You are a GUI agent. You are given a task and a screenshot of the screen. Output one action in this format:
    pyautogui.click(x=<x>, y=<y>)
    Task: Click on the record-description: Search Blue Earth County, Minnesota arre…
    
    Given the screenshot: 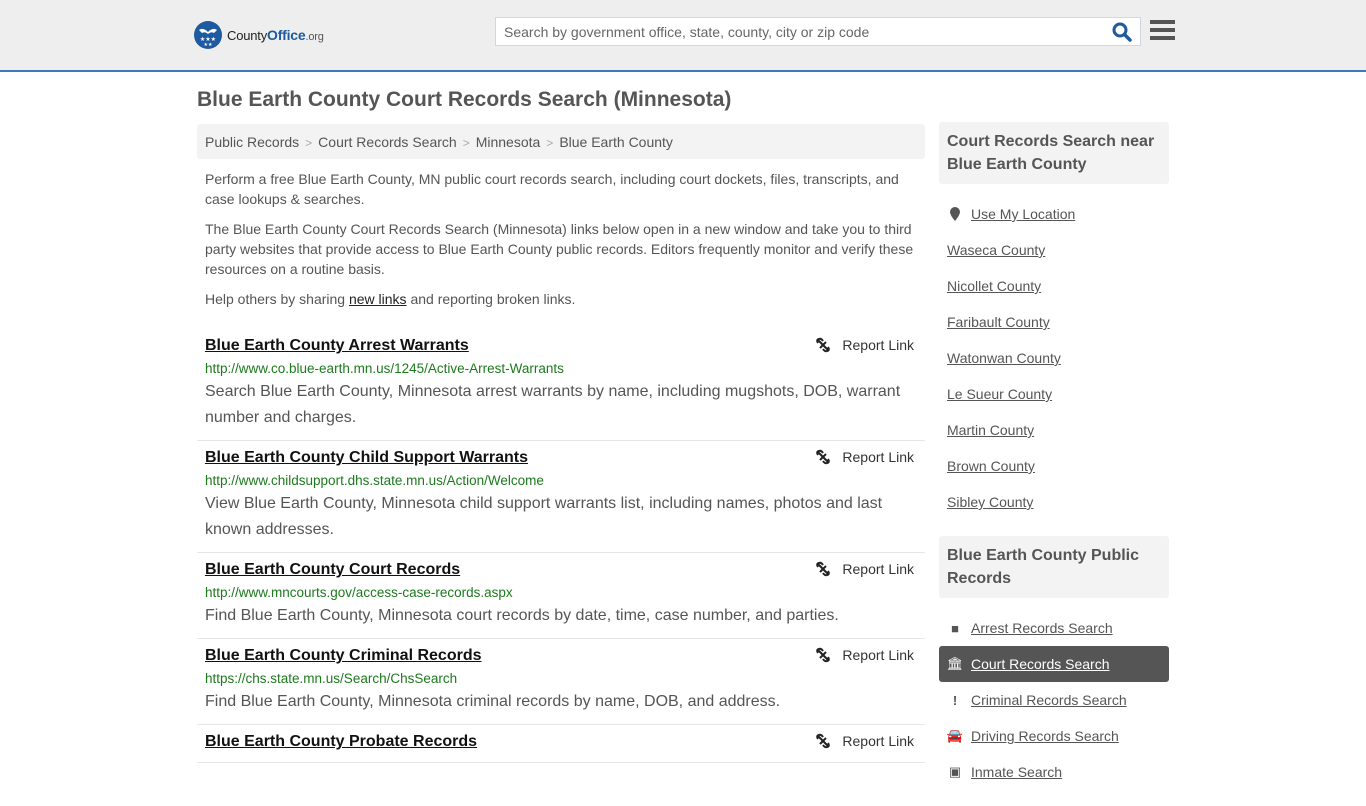 What is the action you would take?
    pyautogui.click(x=553, y=404)
    